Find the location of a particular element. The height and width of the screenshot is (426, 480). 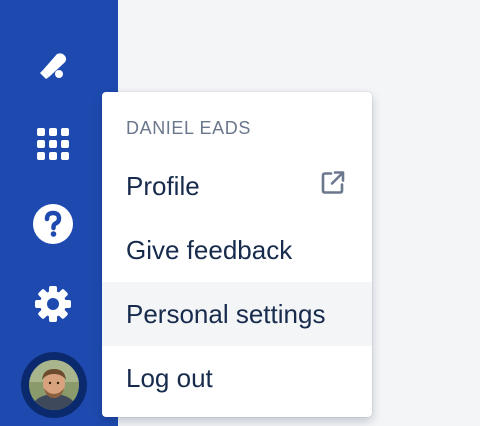

settings-icon is located at coordinates (53, 304).